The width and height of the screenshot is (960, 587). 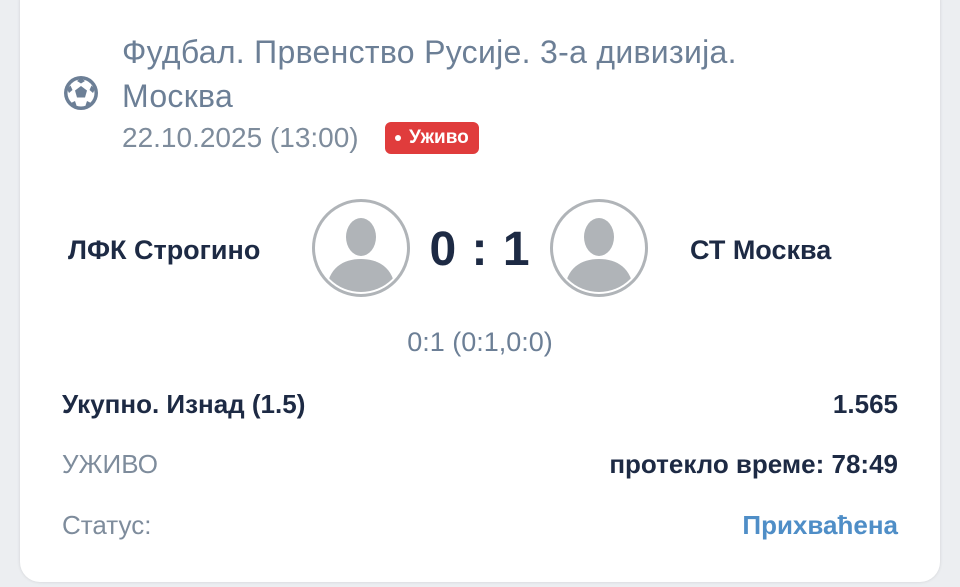 I want to click on live-status-label: УЖИВО, so click(x=110, y=464).